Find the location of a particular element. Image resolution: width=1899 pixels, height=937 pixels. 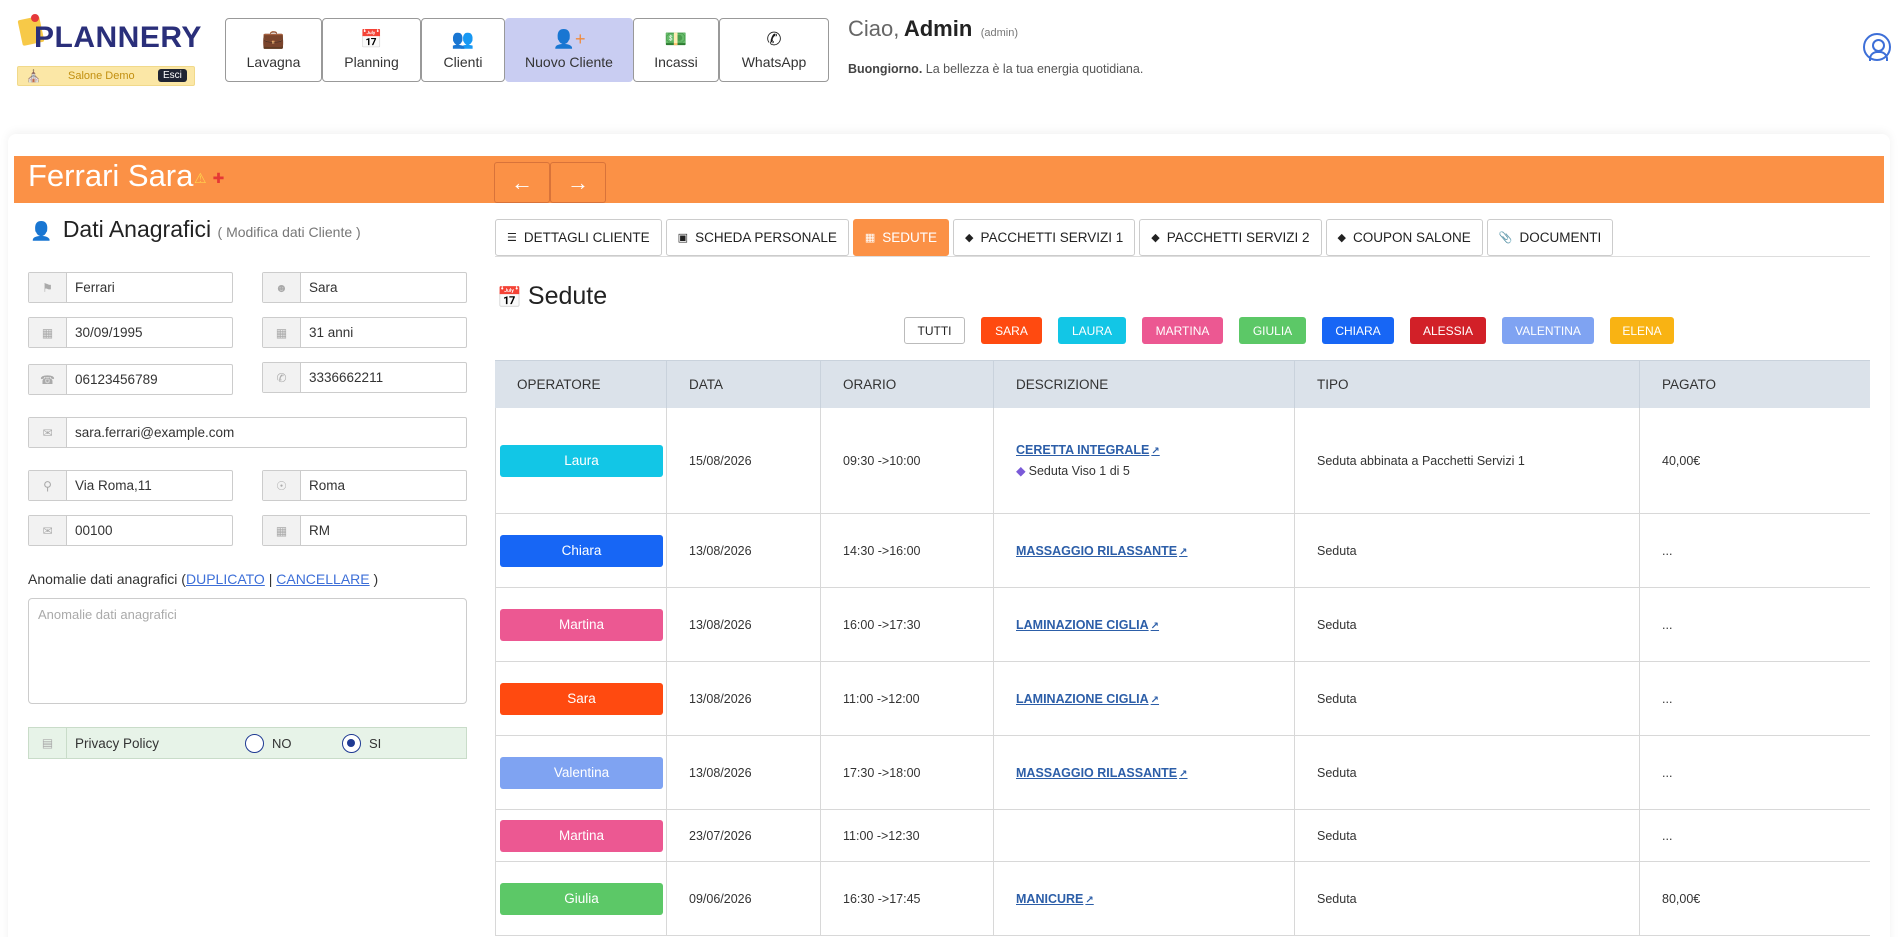

privacy-si-radio is located at coordinates (351, 743).